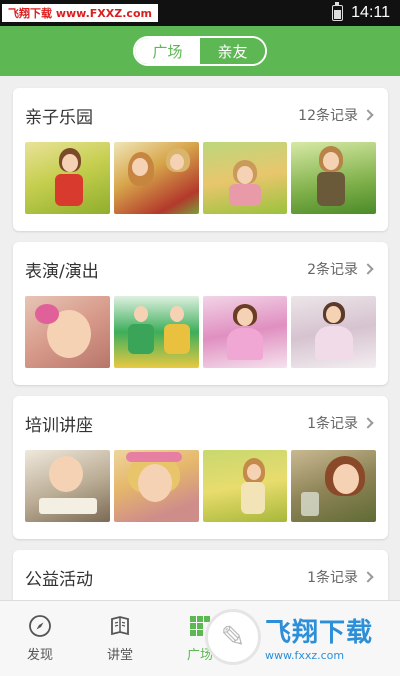 This screenshot has height=676, width=400. What do you see at coordinates (200, 13) in the screenshot?
I see `status-bar: 飞翔下载 www.FXXZ.com 14:11` at bounding box center [200, 13].